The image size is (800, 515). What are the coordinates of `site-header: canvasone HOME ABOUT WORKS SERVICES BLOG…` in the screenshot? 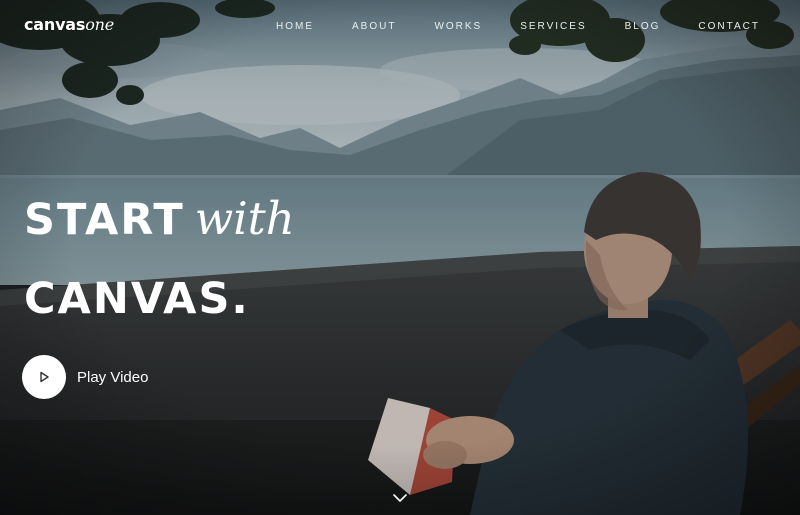 It's located at (400, 28).